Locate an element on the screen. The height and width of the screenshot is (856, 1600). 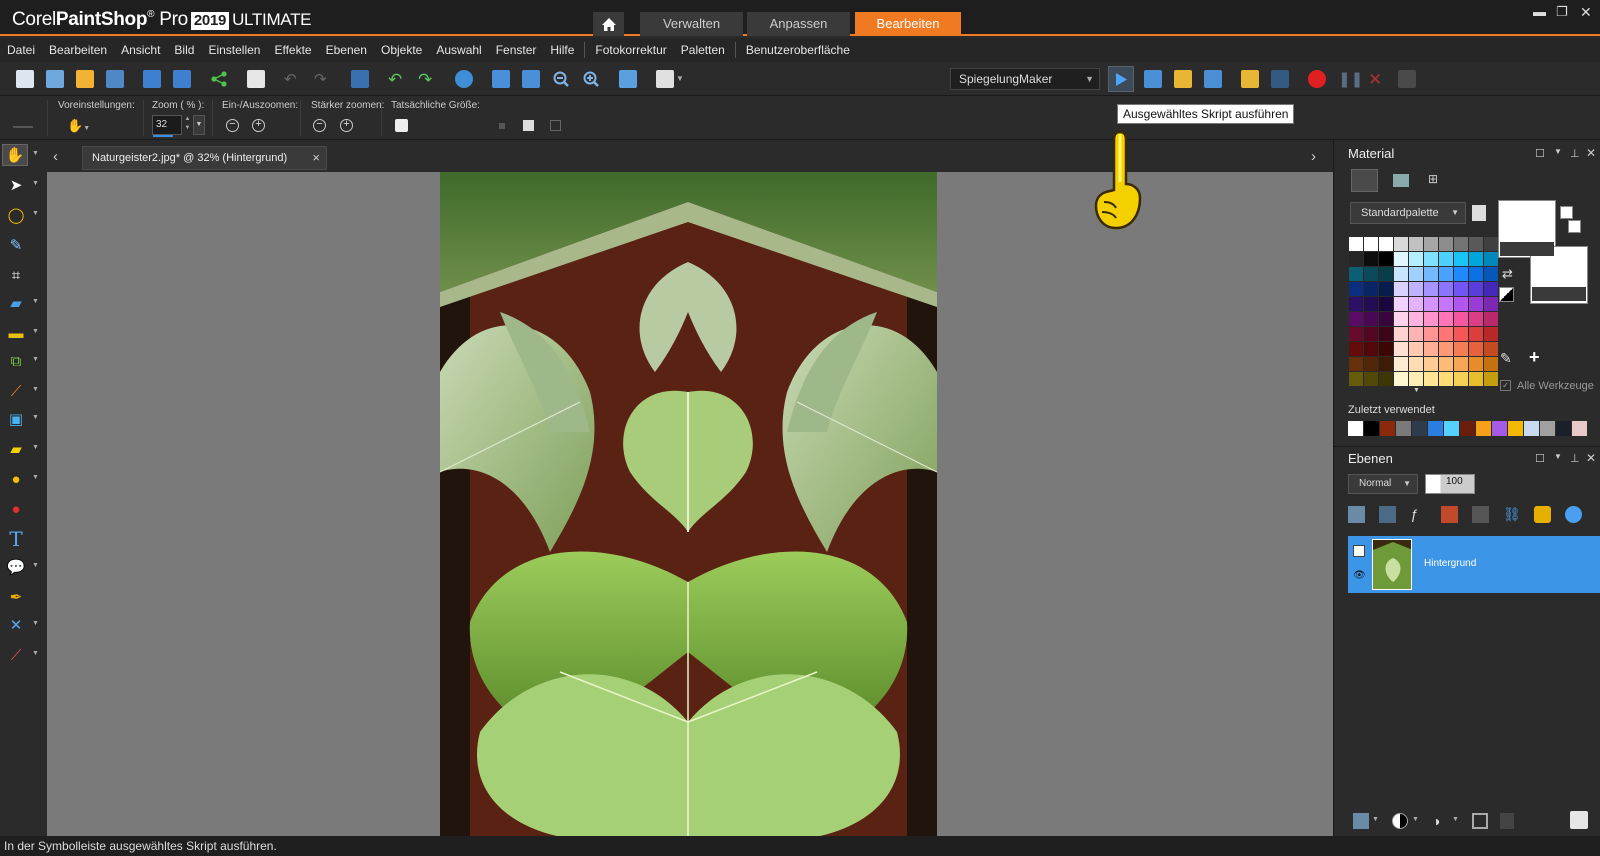
layer-fx-icon: ƒ is located at coordinates (1418, 514).